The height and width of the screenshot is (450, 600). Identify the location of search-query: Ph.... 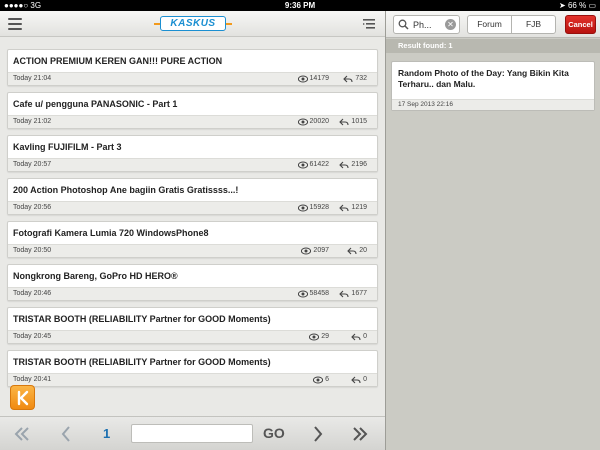
(422, 25).